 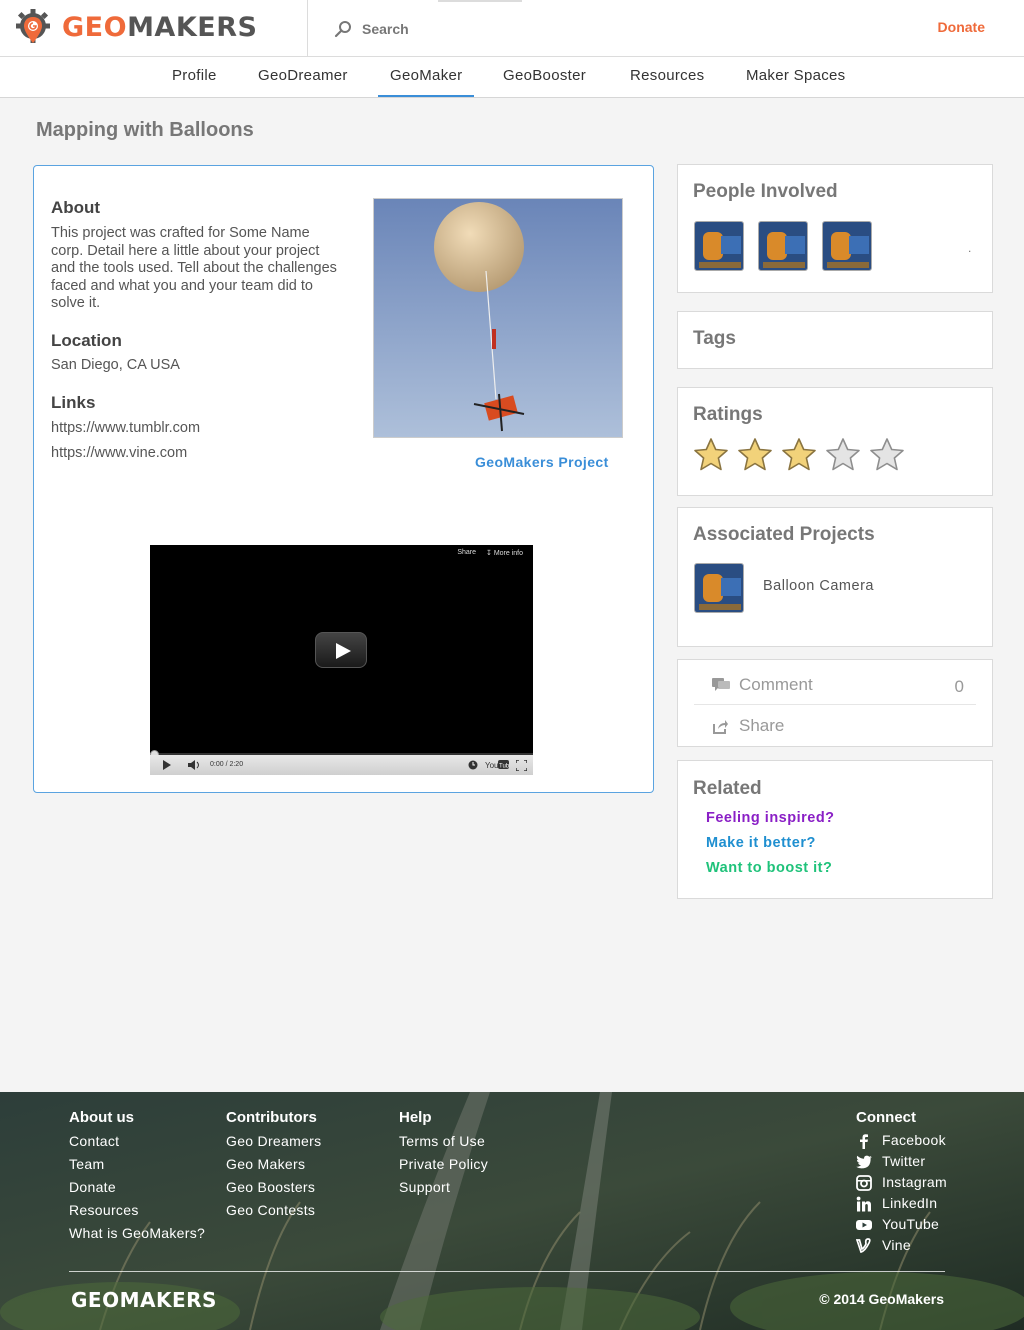 What do you see at coordinates (195, 765) in the screenshot?
I see `volume-icon` at bounding box center [195, 765].